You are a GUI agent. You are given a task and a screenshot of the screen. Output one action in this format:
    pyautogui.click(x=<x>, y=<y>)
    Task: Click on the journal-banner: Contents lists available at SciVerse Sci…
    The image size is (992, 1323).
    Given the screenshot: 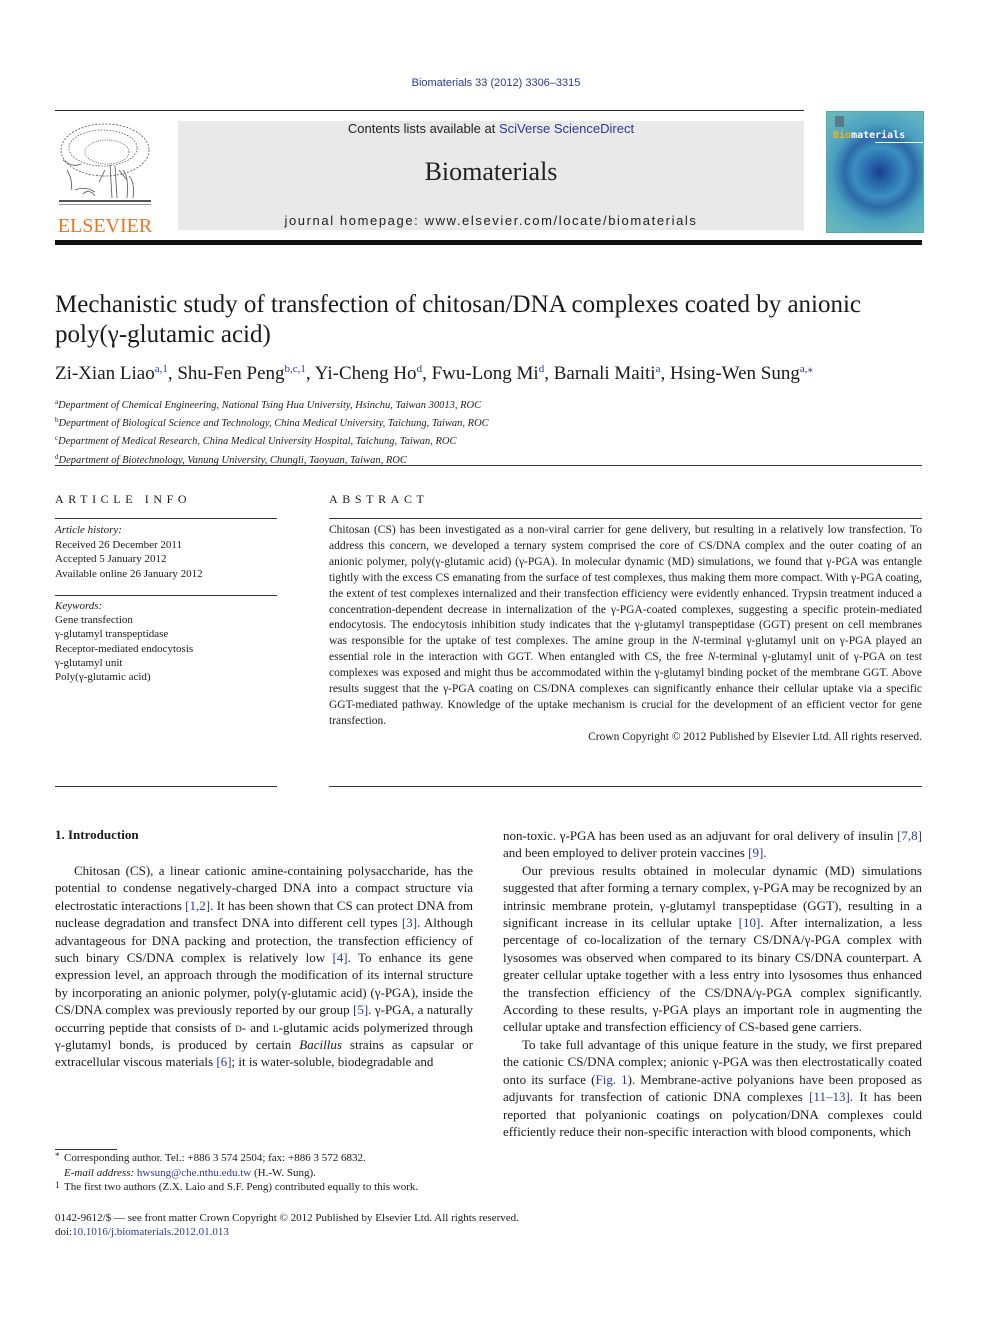 What is the action you would take?
    pyautogui.click(x=491, y=175)
    